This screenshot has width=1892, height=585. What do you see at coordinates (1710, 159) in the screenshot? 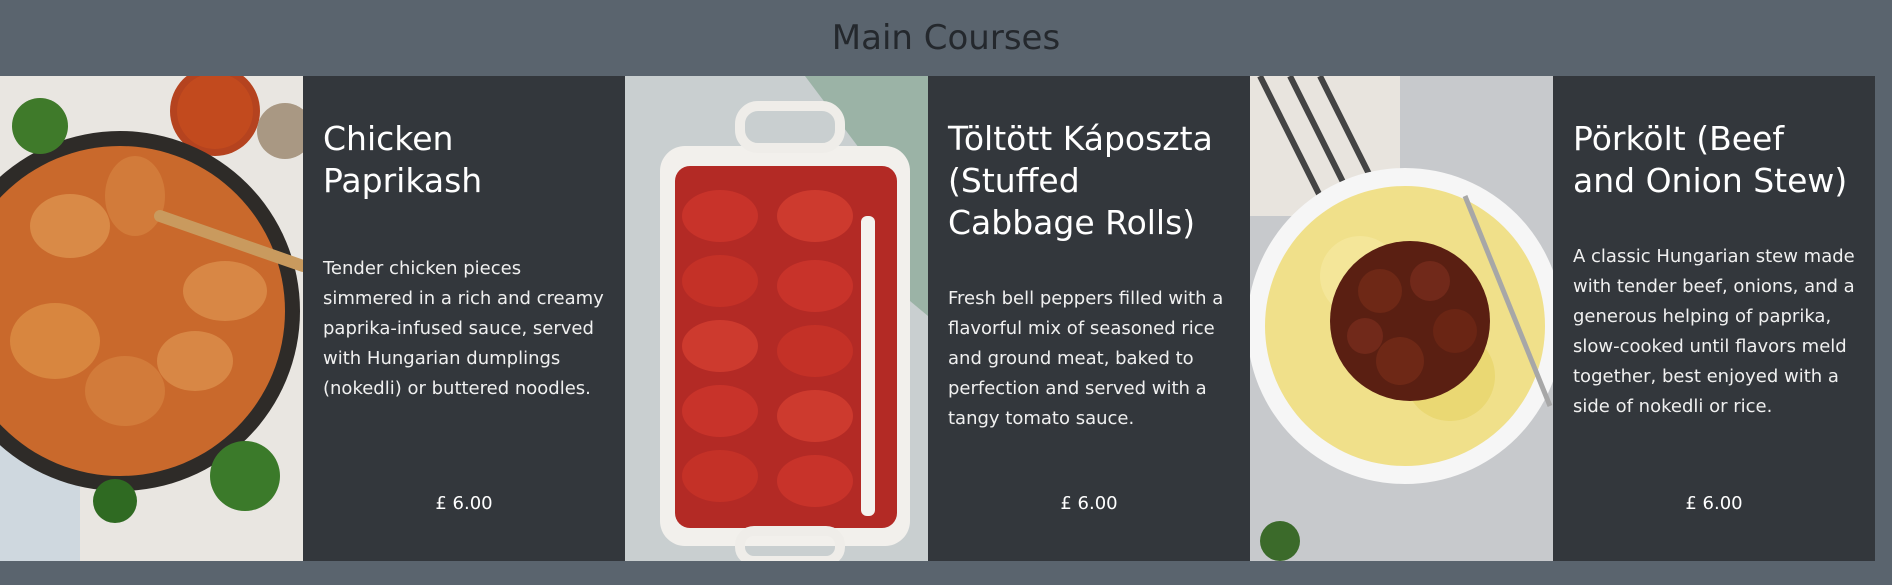
I see `dish-title: Pörkölt (Beef and Onion Stew)` at bounding box center [1710, 159].